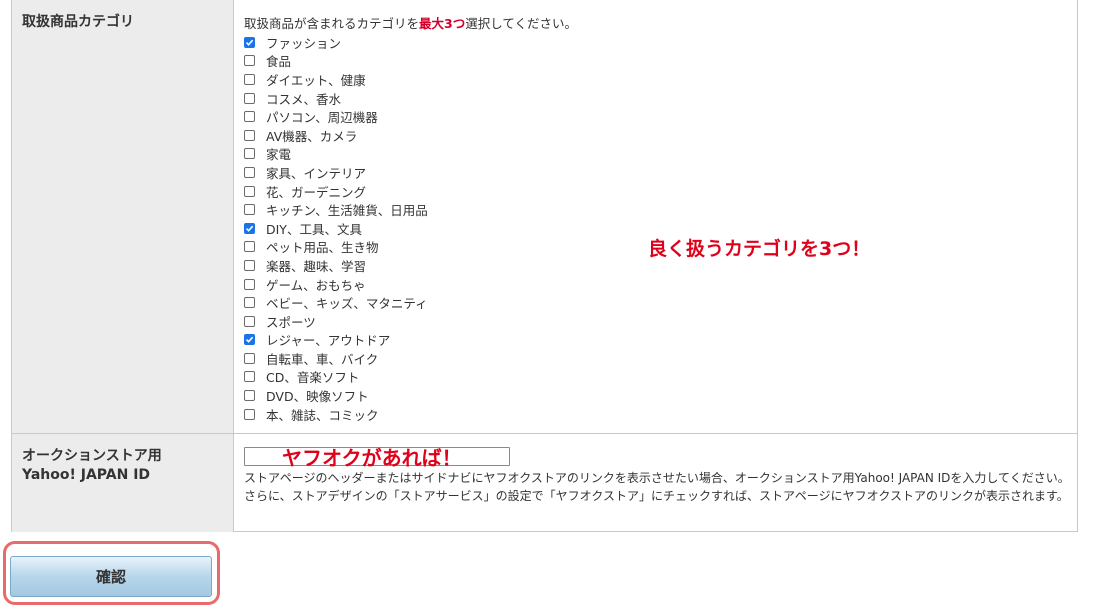  Describe the element at coordinates (316, 192) in the screenshot. I see `category-option-label: 花、ガーデニング` at that location.